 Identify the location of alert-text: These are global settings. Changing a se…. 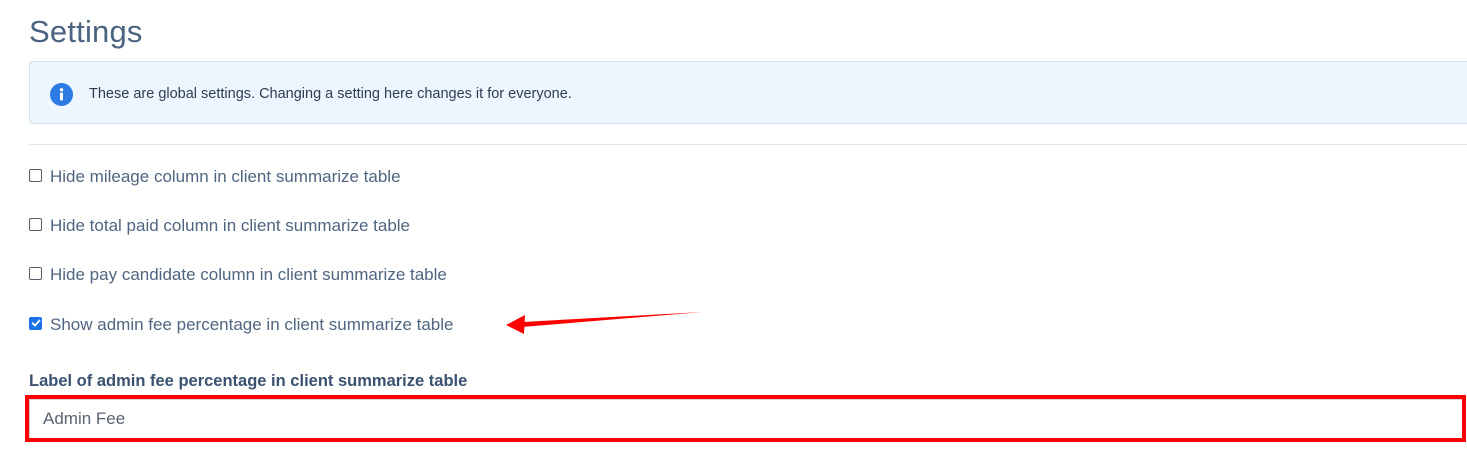
(330, 94).